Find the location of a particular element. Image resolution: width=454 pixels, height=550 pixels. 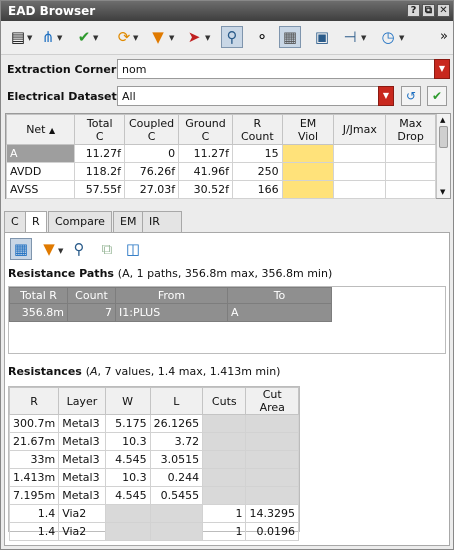

meter-icon: ◷ is located at coordinates (388, 37).